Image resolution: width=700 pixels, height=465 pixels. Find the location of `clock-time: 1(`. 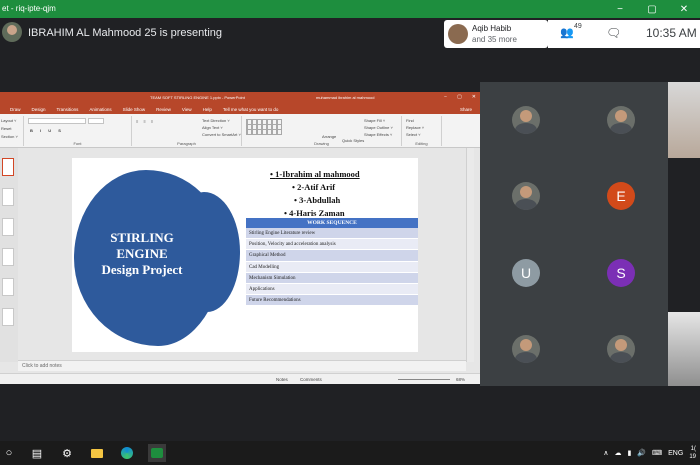

clock-time: 1( is located at coordinates (693, 449).